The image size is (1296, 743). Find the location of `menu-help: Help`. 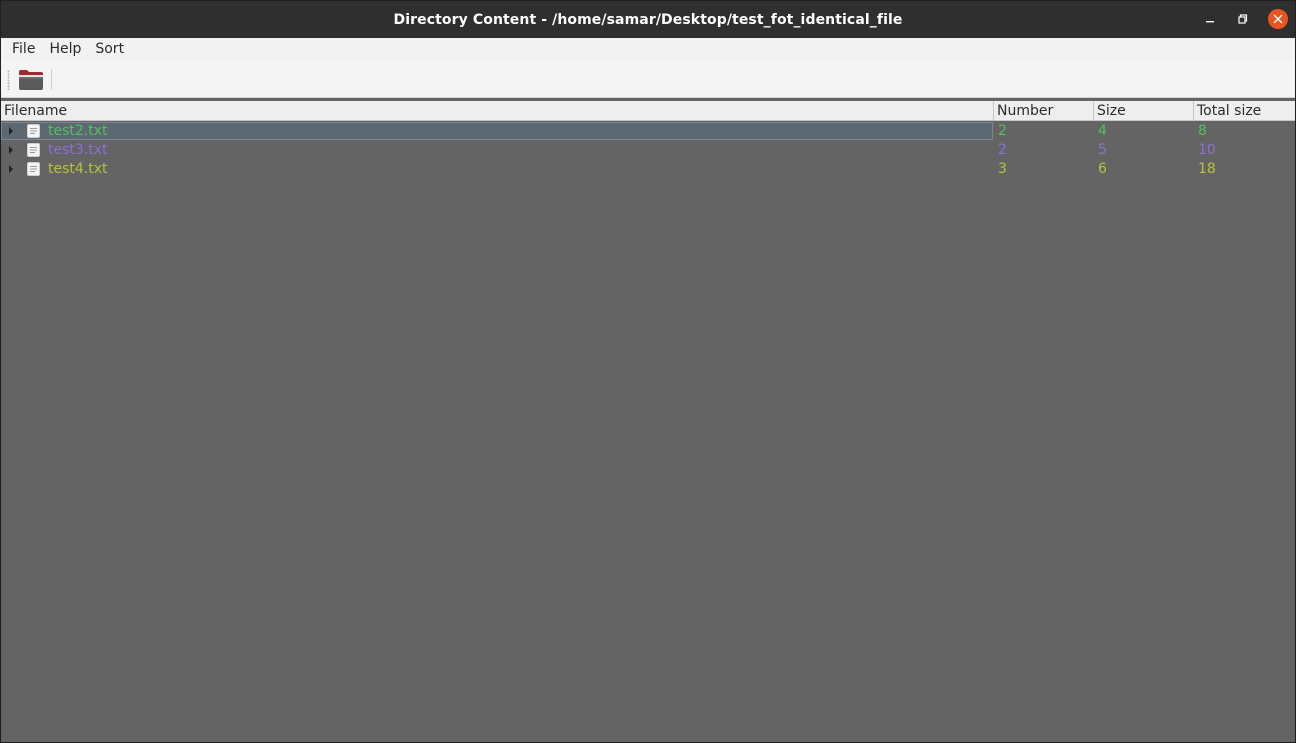

menu-help: Help is located at coordinates (65, 49).